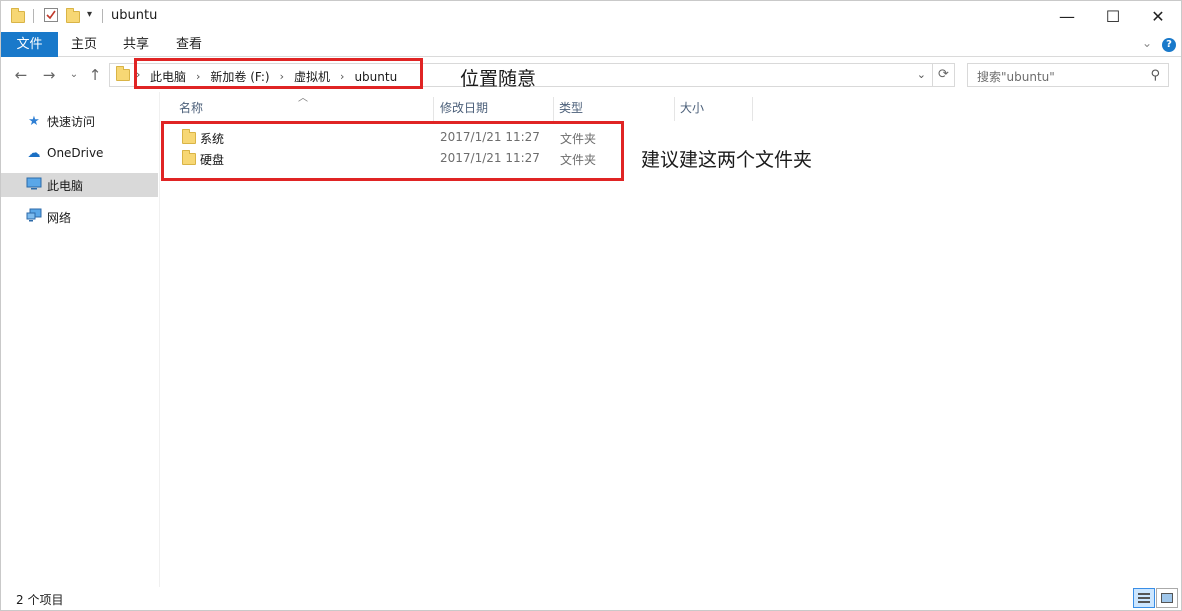  Describe the element at coordinates (51, 16) in the screenshot. I see `properties-icon` at that location.